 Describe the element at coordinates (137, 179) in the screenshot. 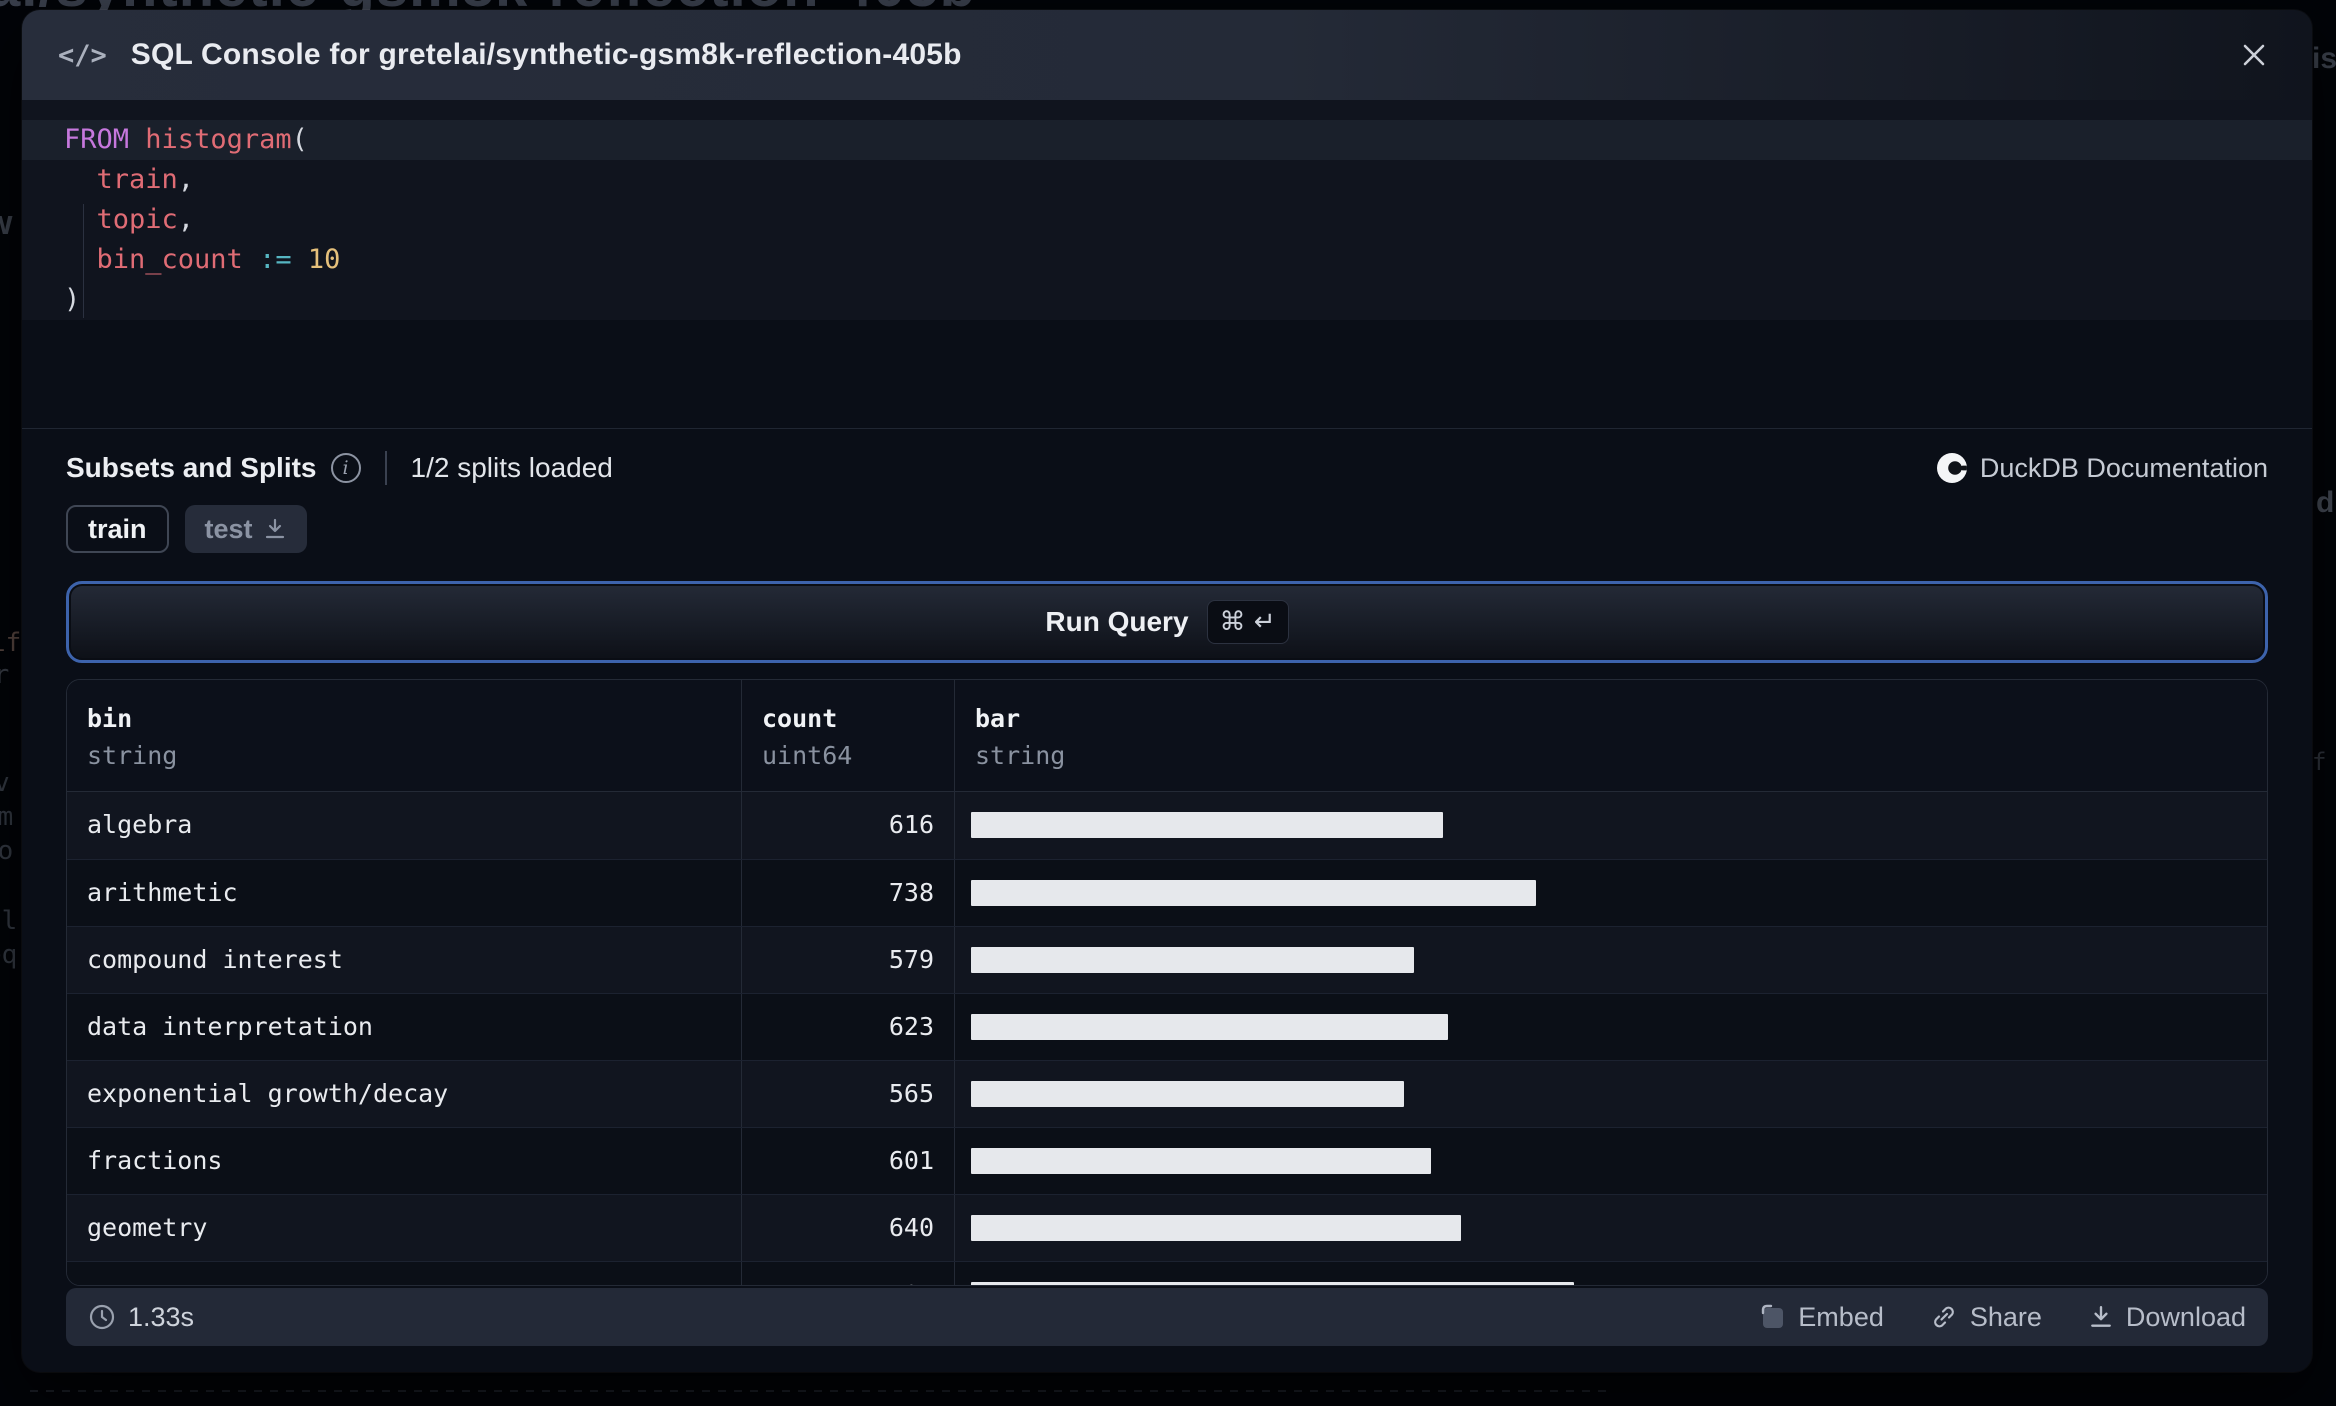

I see `code-token: train` at that location.